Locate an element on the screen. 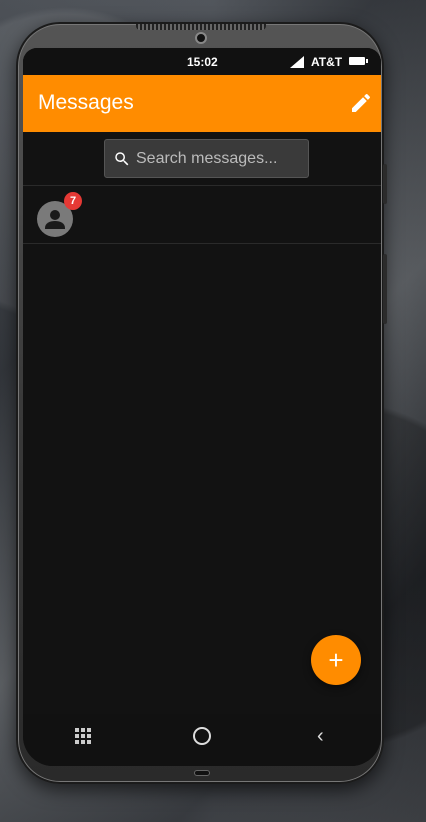 This screenshot has height=822, width=426. search-bar-row is located at coordinates (202, 159).